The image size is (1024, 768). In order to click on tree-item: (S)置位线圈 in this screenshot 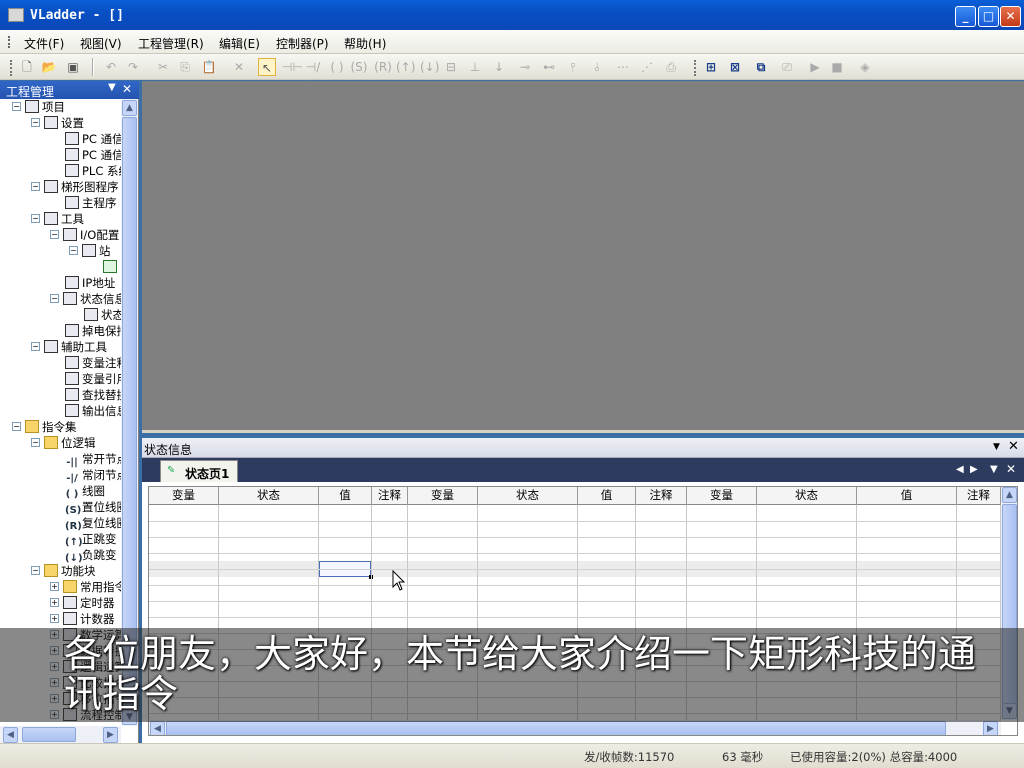, I will do `click(85, 507)`.